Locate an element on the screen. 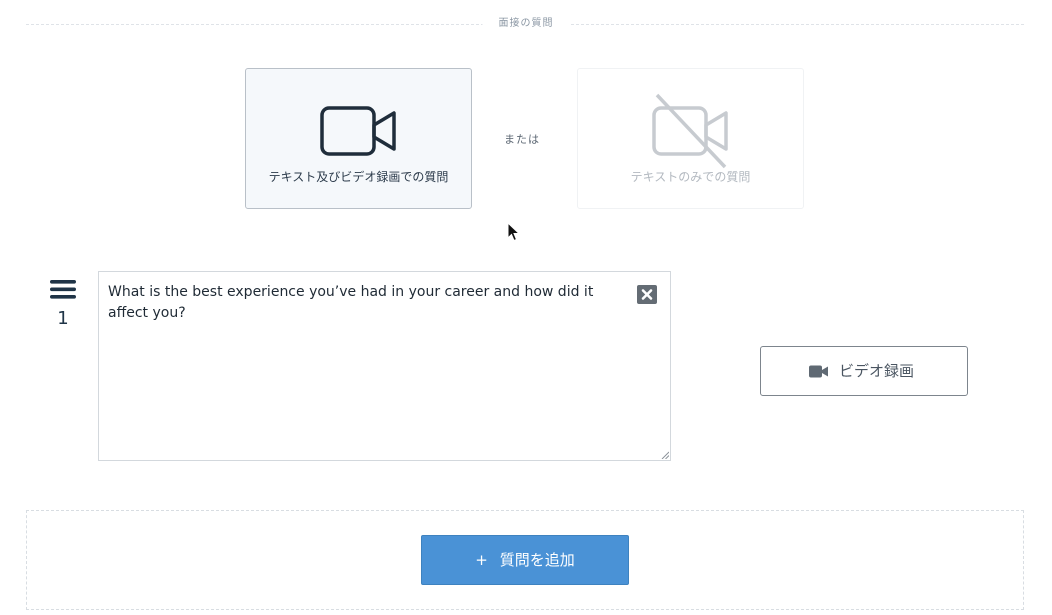  record-video-label: ビデオ録画 is located at coordinates (877, 371).